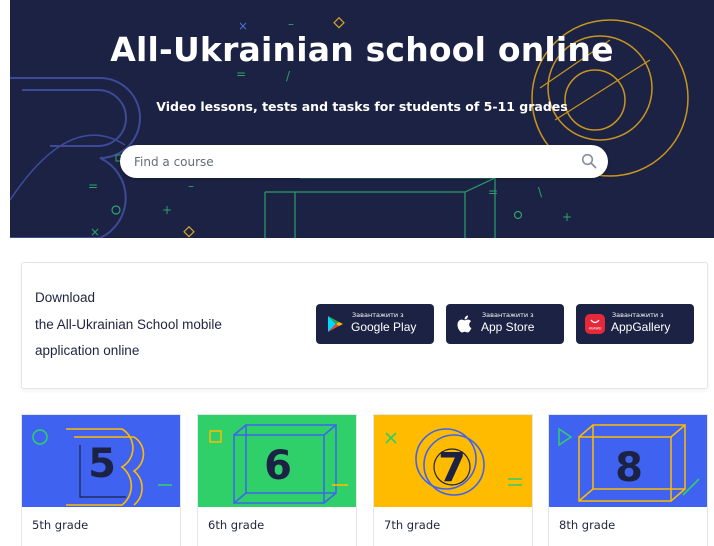 Image resolution: width=714 pixels, height=546 pixels. What do you see at coordinates (362, 49) in the screenshot?
I see `hero-title: All-Ukrainian school online` at bounding box center [362, 49].